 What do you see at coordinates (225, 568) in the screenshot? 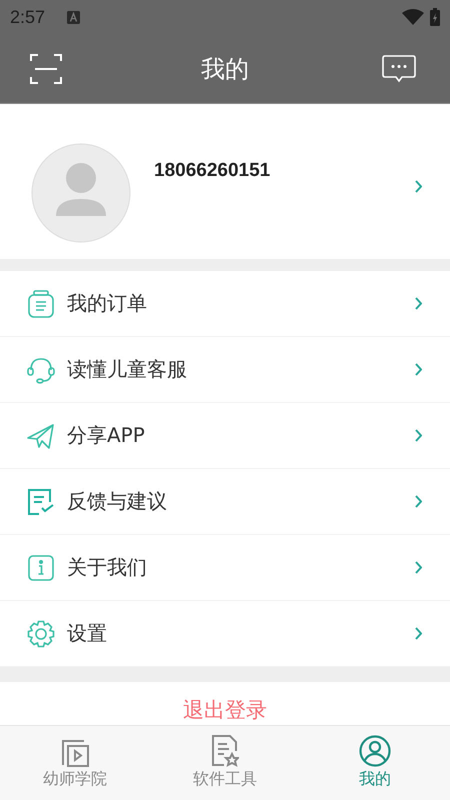
I see `menu-item: 关于我们` at bounding box center [225, 568].